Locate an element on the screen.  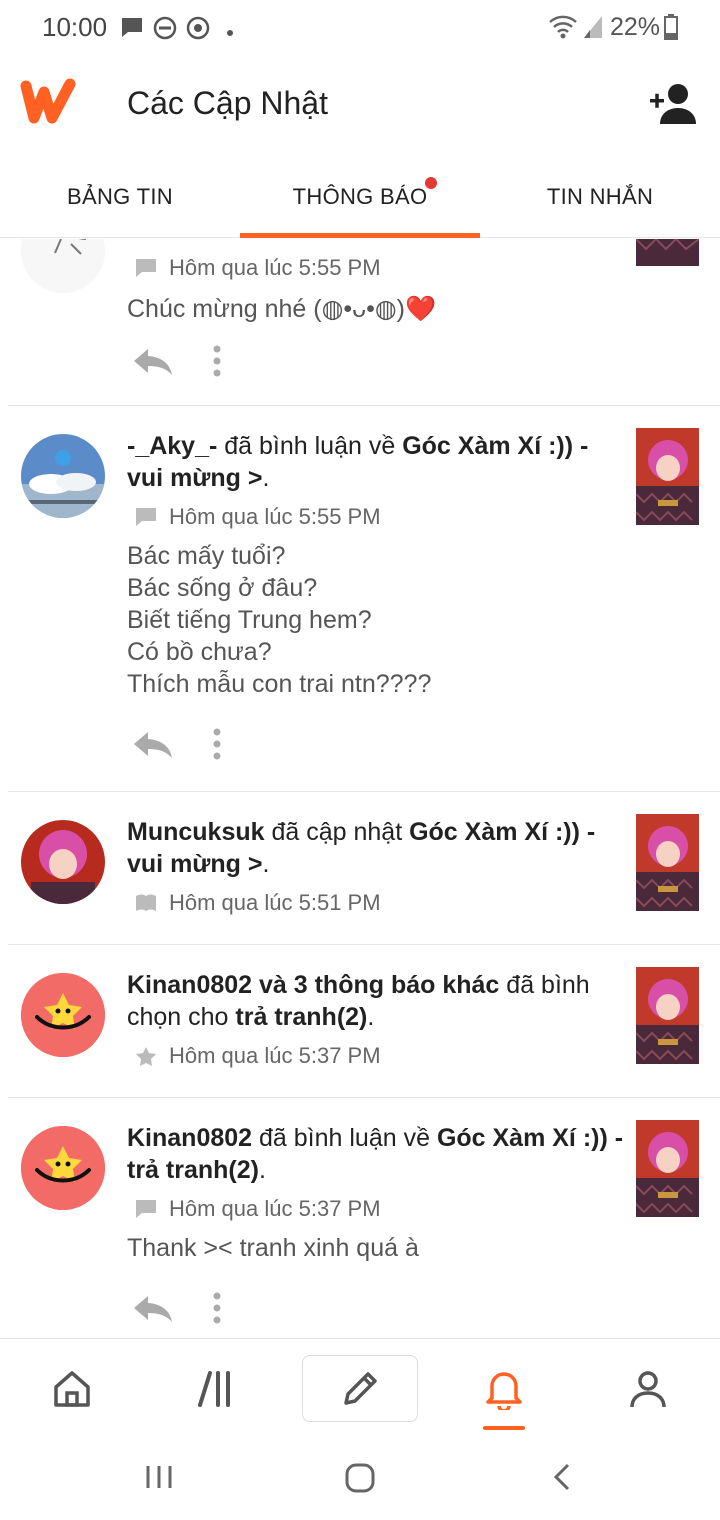
nav-write is located at coordinates (360, 1388).